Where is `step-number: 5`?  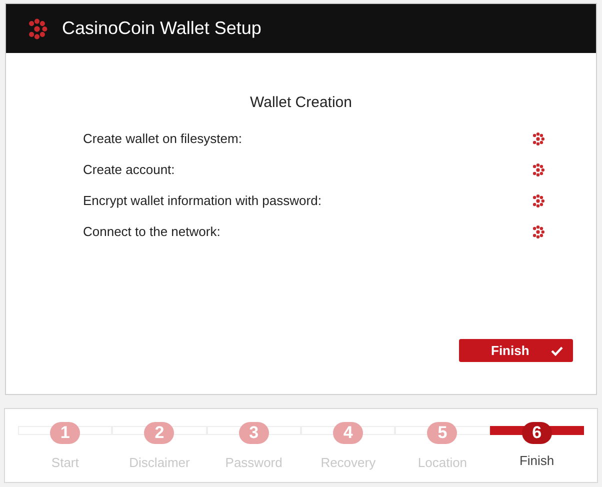 step-number: 5 is located at coordinates (442, 433).